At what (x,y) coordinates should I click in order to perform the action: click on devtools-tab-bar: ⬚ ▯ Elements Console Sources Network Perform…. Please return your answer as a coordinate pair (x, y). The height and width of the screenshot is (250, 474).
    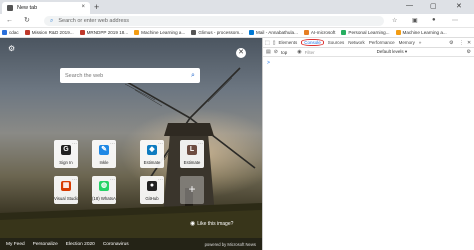
    Looking at the image, I should click on (368, 43).